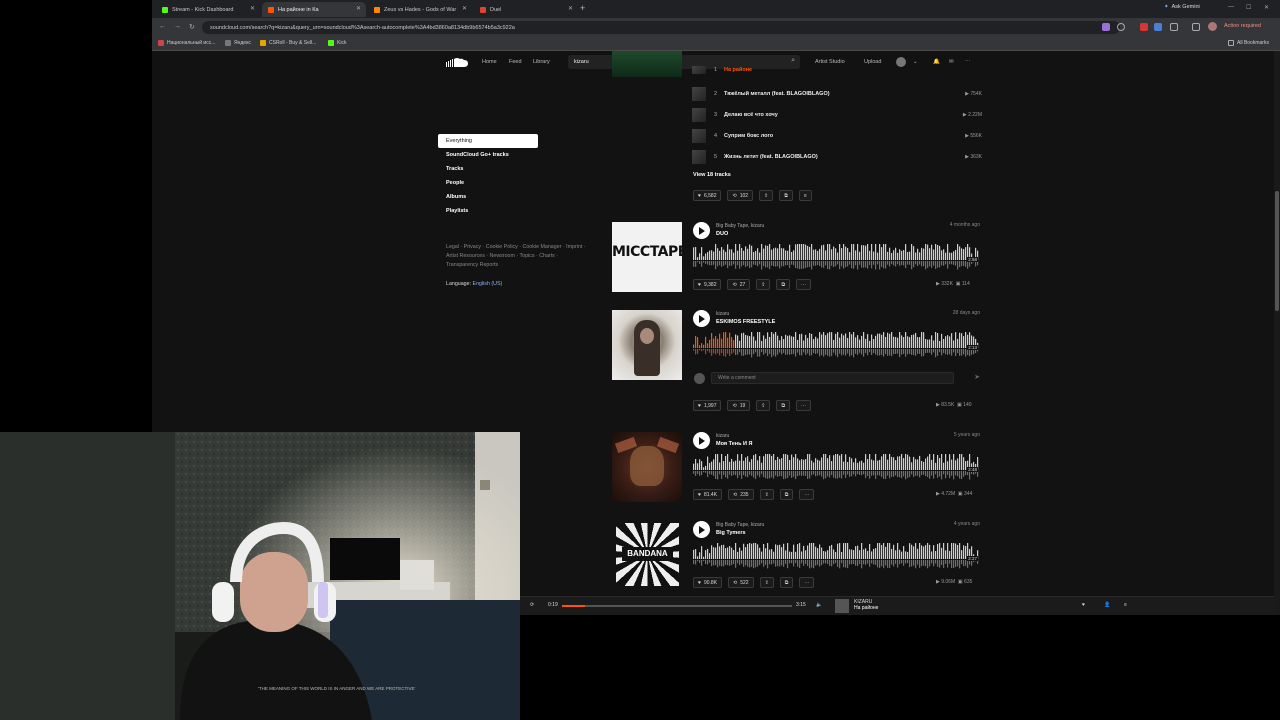 The image size is (1280, 720). What do you see at coordinates (488, 141) in the screenshot?
I see `filter-everything: Everything` at bounding box center [488, 141].